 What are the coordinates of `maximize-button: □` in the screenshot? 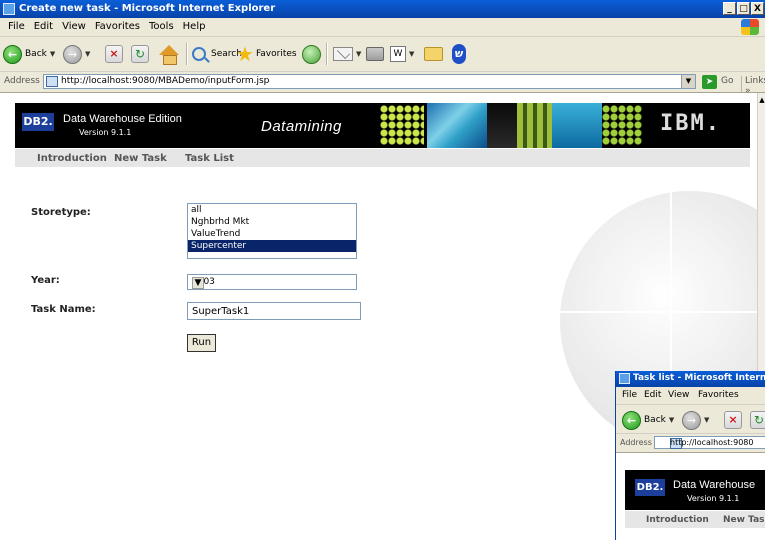 It's located at (743, 8).